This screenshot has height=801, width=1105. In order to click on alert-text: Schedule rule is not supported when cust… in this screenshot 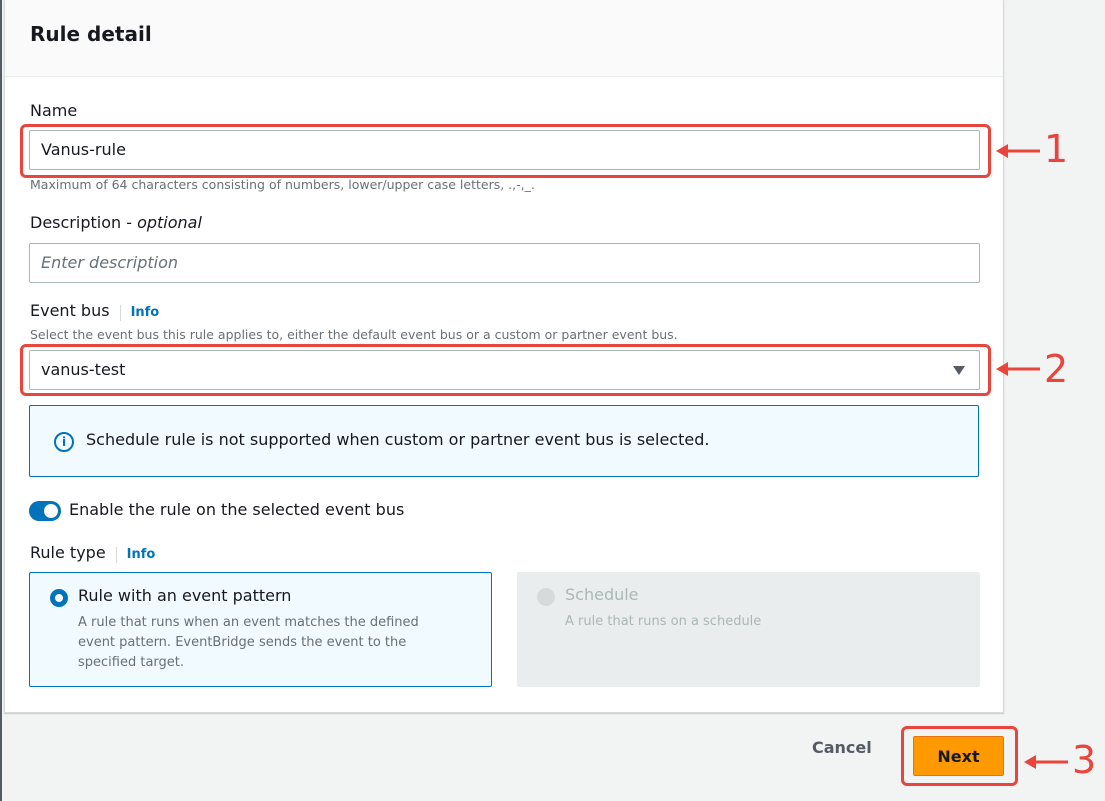, I will do `click(398, 439)`.